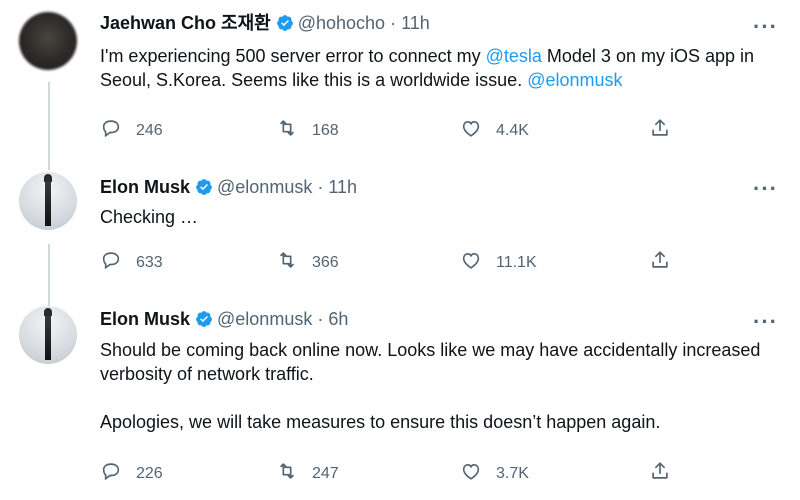 The width and height of the screenshot is (800, 500). Describe the element at coordinates (149, 262) in the screenshot. I see `reply-count: 633` at that location.